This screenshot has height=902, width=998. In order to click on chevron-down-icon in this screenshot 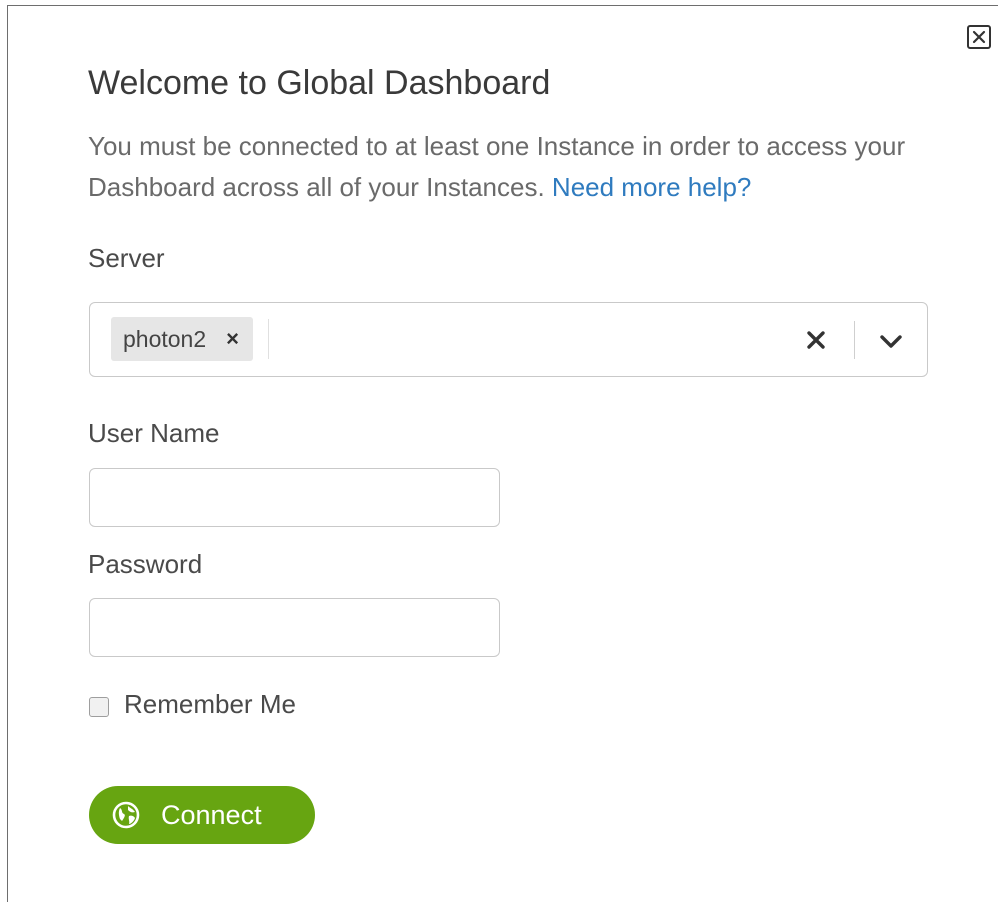, I will do `click(891, 341)`.